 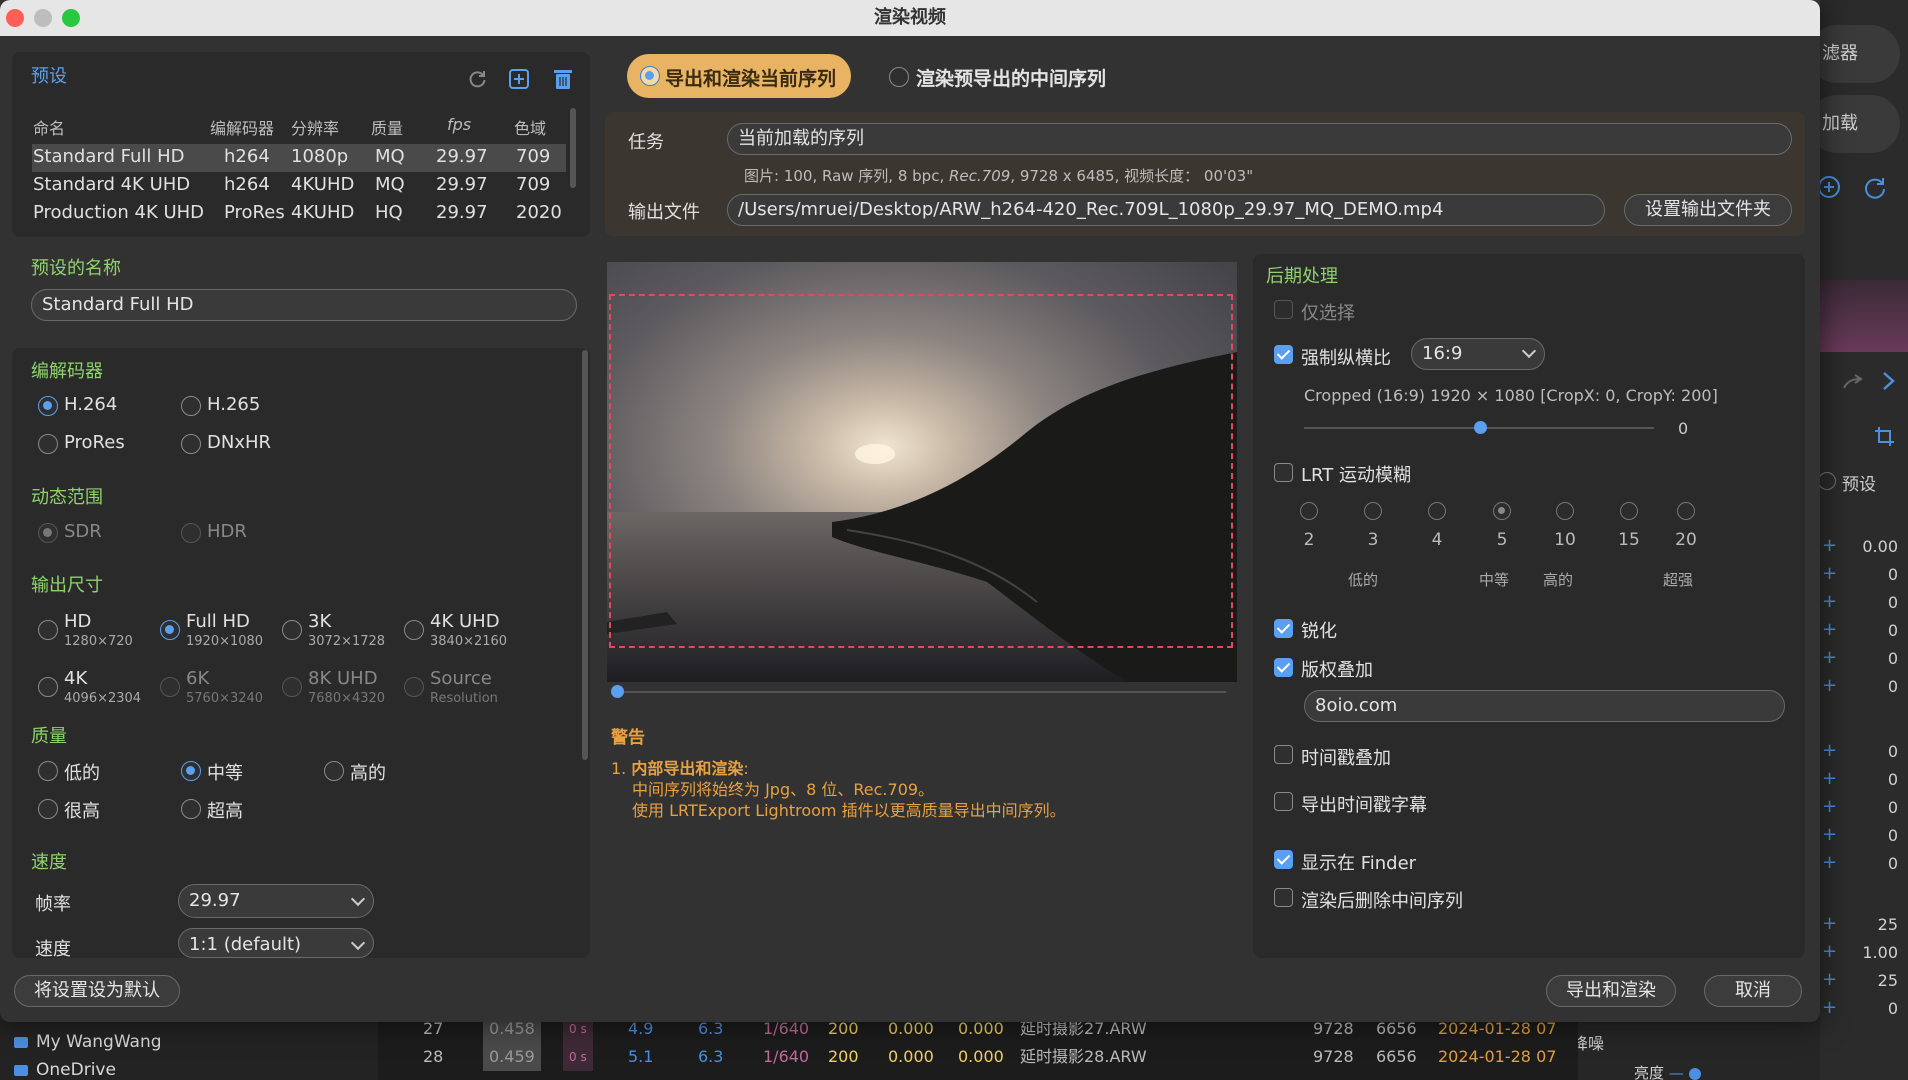 I want to click on blur-level-2-radio, so click(x=1309, y=511).